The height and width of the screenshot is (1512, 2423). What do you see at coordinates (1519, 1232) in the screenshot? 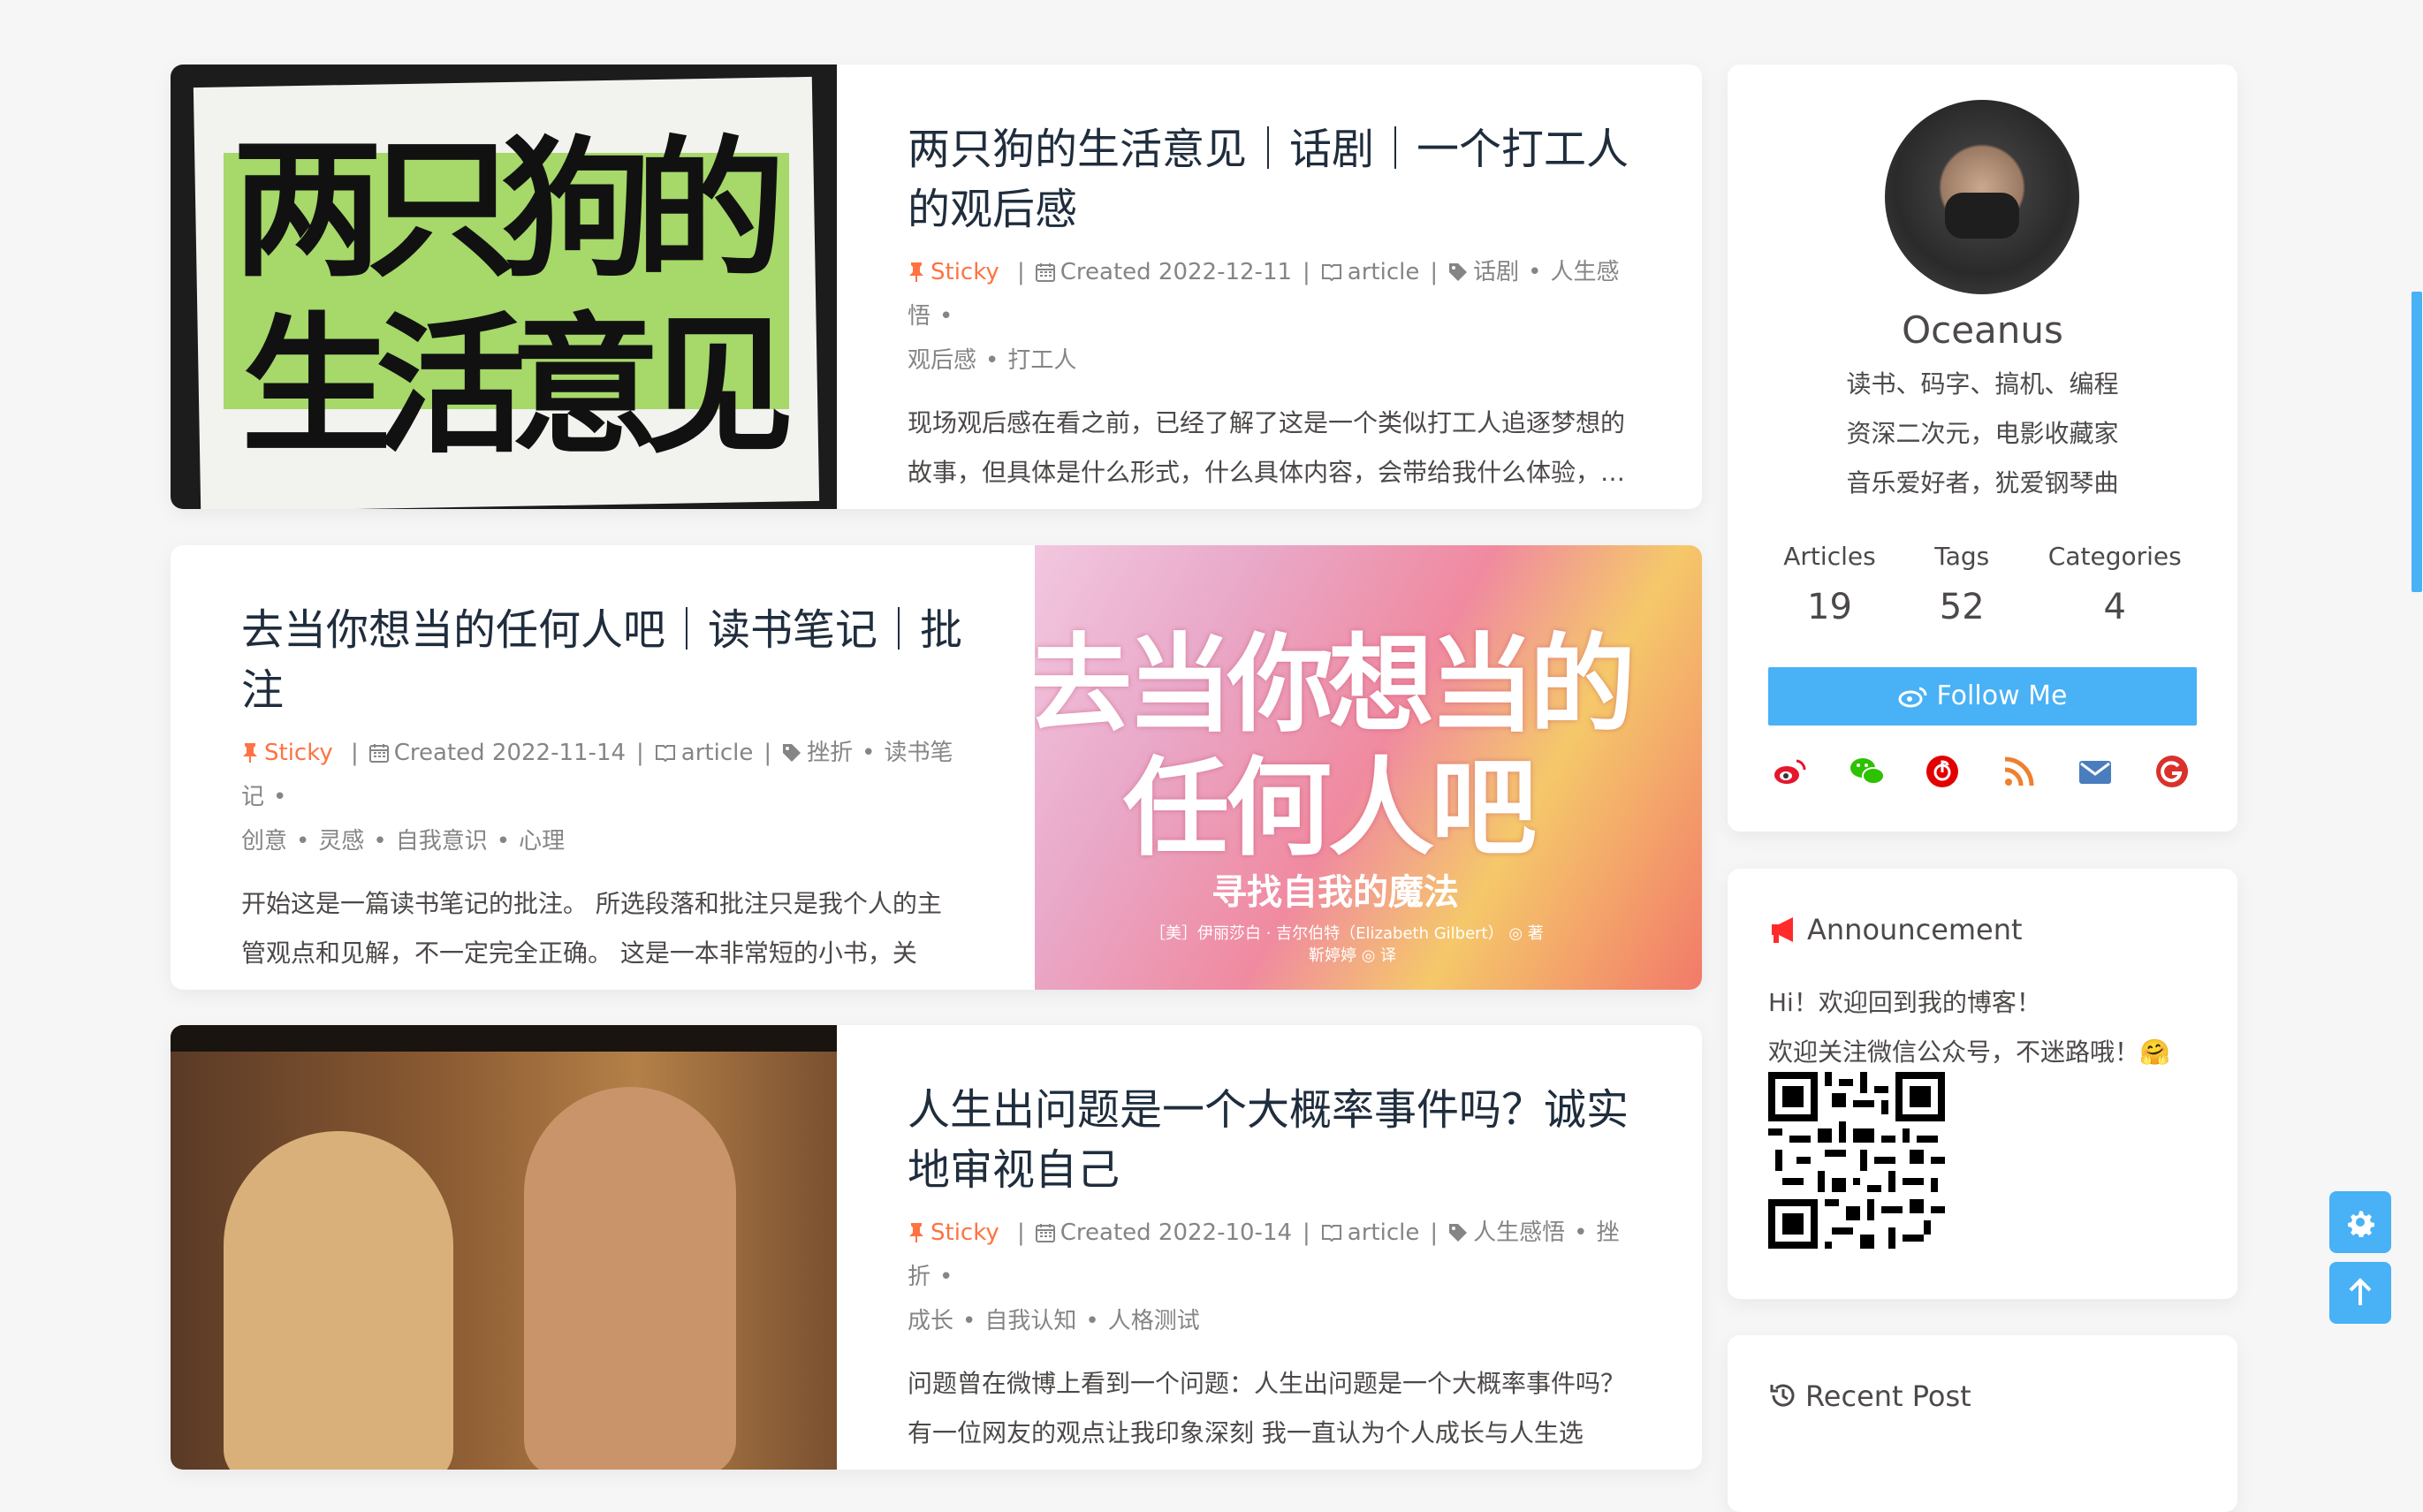
I see `post-tag-link: 人生感悟` at bounding box center [1519, 1232].